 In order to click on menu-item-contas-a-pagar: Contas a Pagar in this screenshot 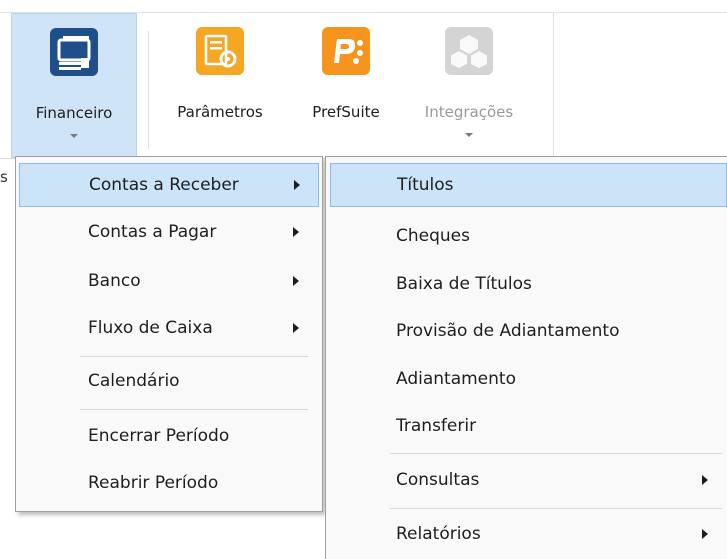, I will do `click(169, 233)`.